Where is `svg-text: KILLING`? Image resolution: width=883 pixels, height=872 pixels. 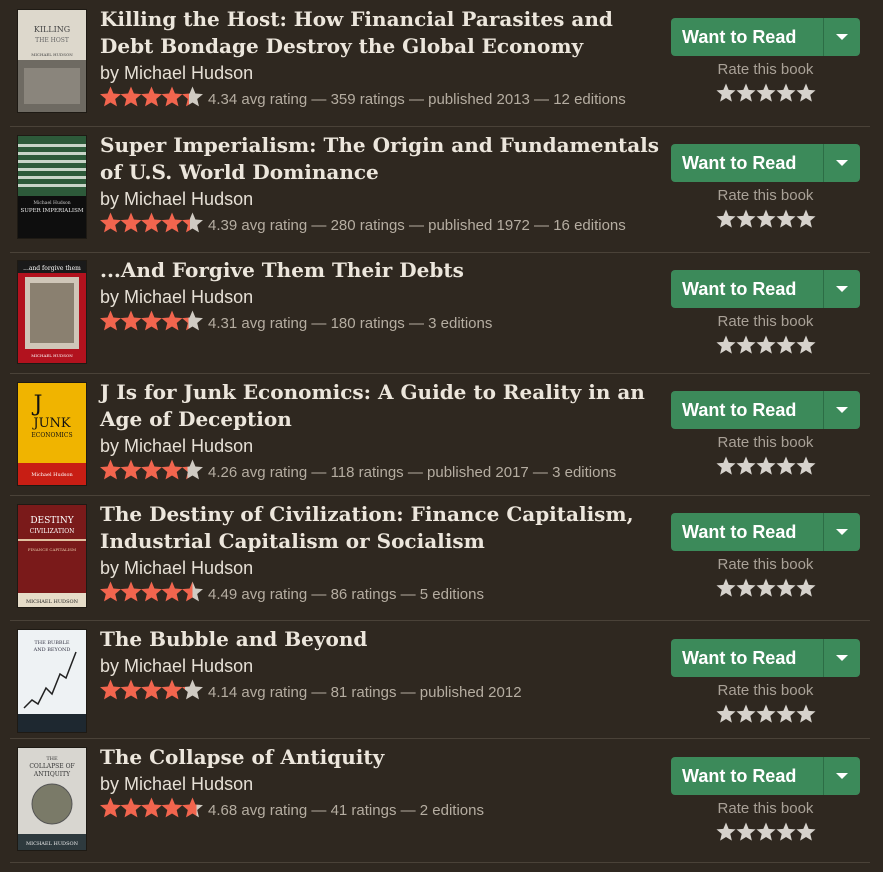 svg-text: KILLING is located at coordinates (52, 29).